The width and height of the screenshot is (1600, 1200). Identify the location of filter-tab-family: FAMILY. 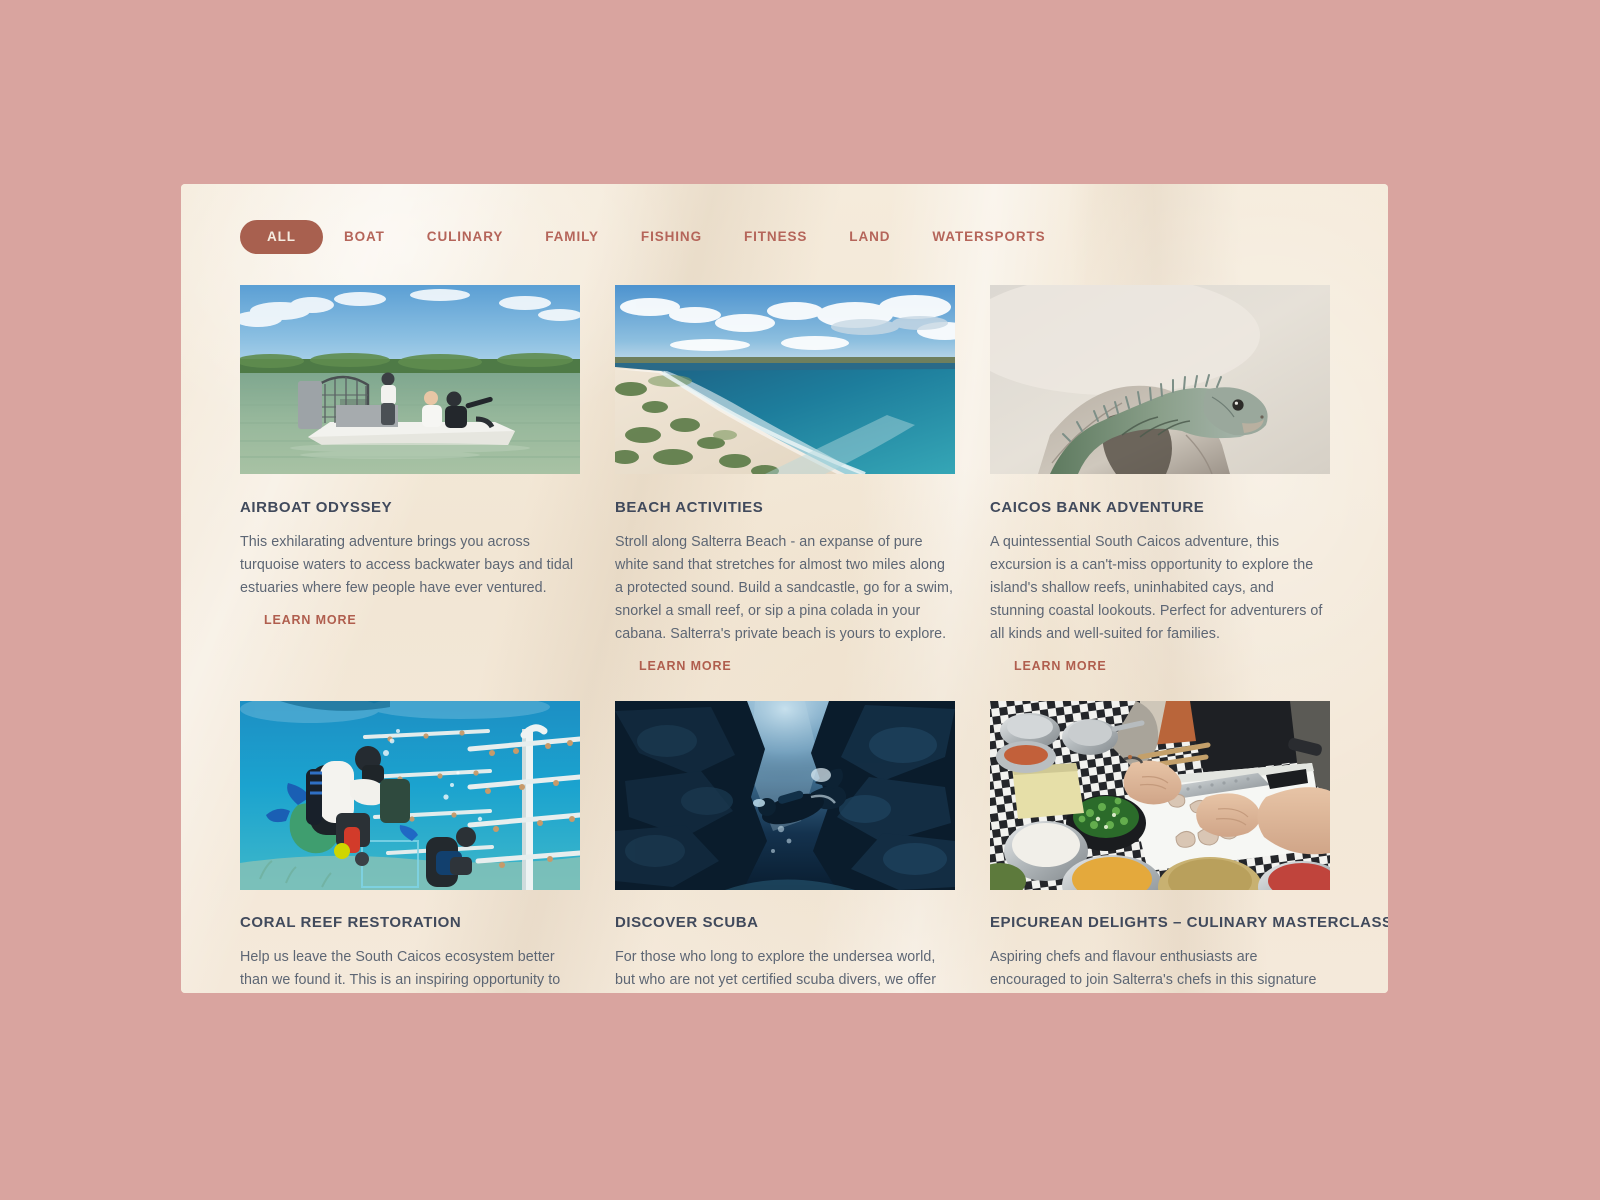
(572, 237).